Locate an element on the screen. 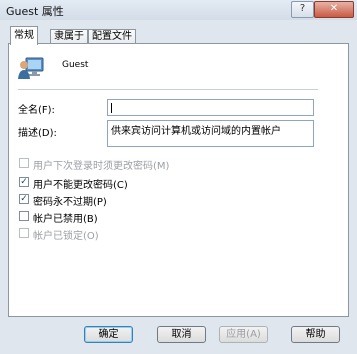  help-button: 帮助 is located at coordinates (315, 334).